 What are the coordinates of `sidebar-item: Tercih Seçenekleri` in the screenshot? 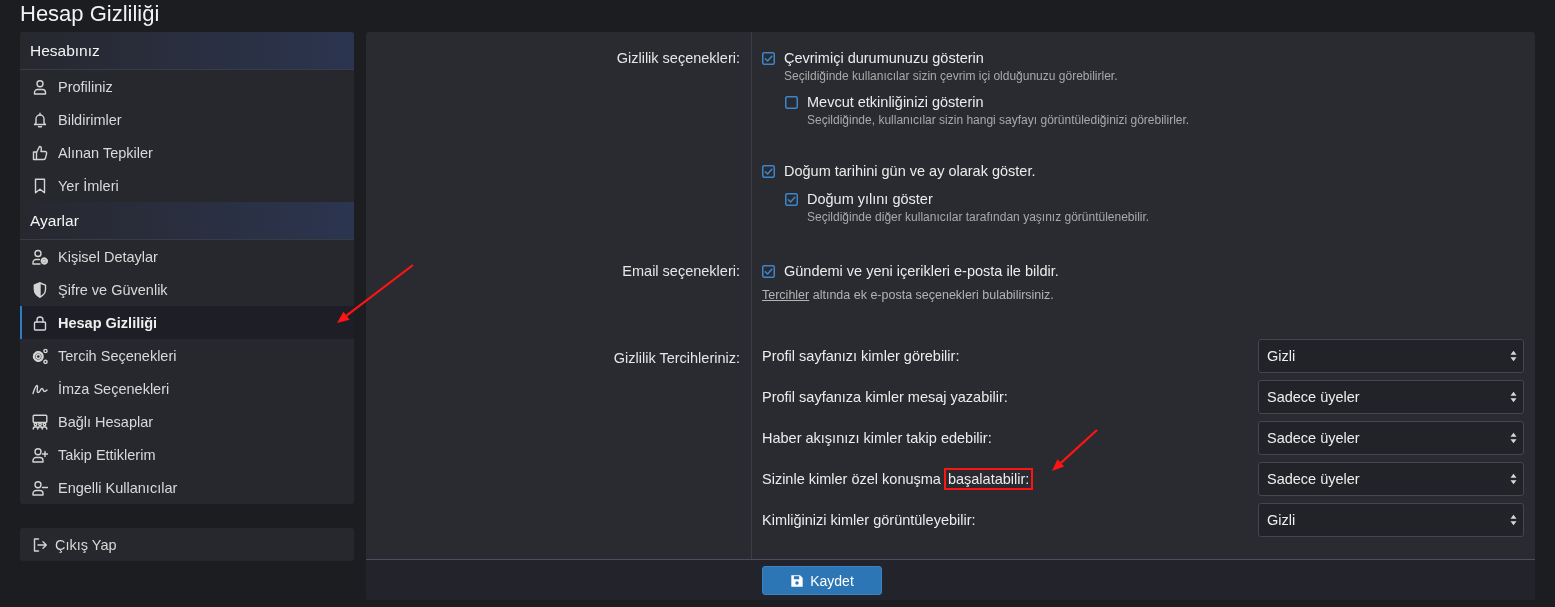 It's located at (187, 355).